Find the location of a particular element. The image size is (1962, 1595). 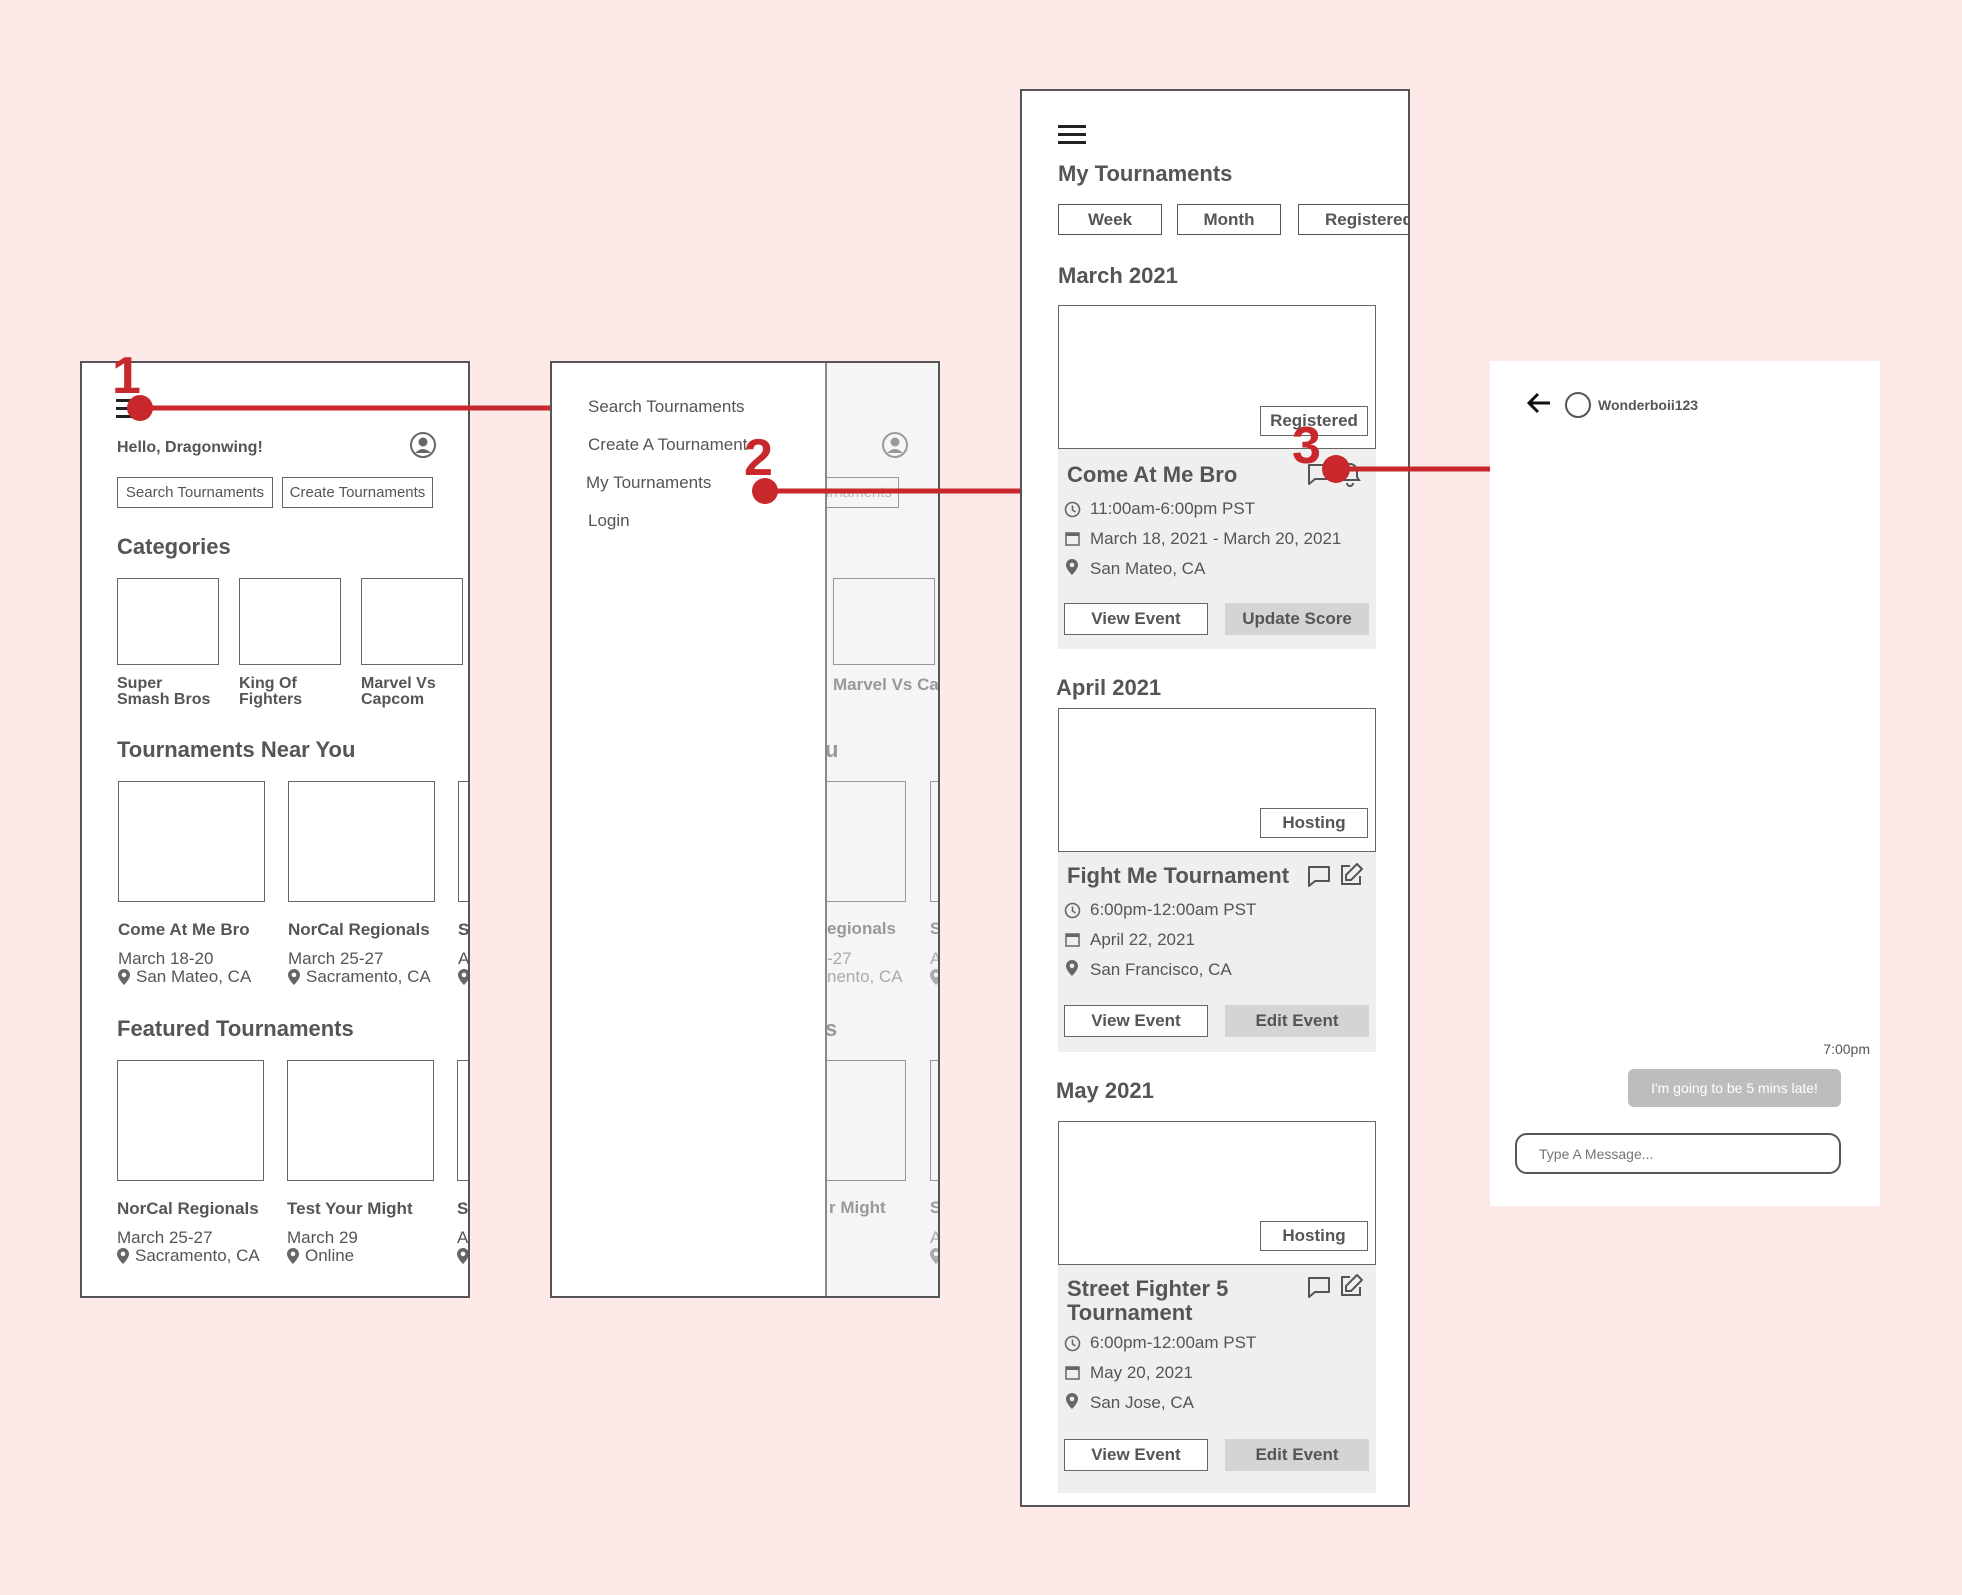

step-number-1: 1 is located at coordinates (126, 376).